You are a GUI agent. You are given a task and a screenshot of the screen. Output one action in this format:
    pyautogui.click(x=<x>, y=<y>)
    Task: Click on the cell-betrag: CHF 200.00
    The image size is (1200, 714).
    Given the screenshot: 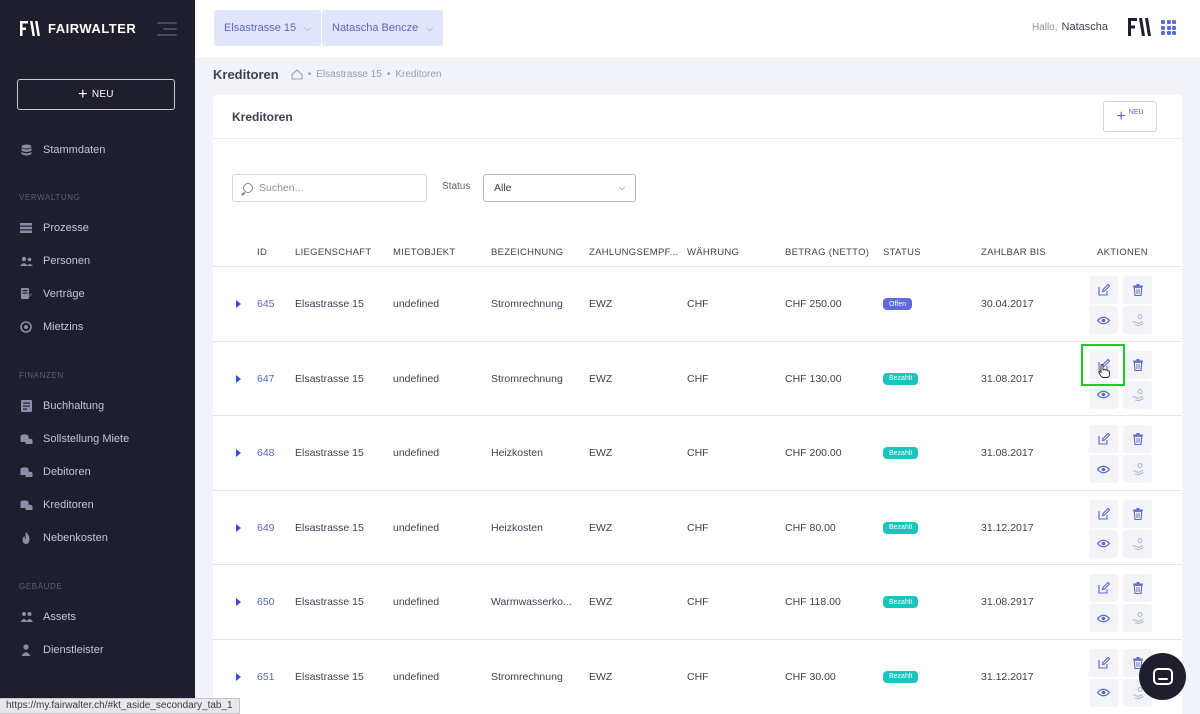 What is the action you would take?
    pyautogui.click(x=813, y=453)
    